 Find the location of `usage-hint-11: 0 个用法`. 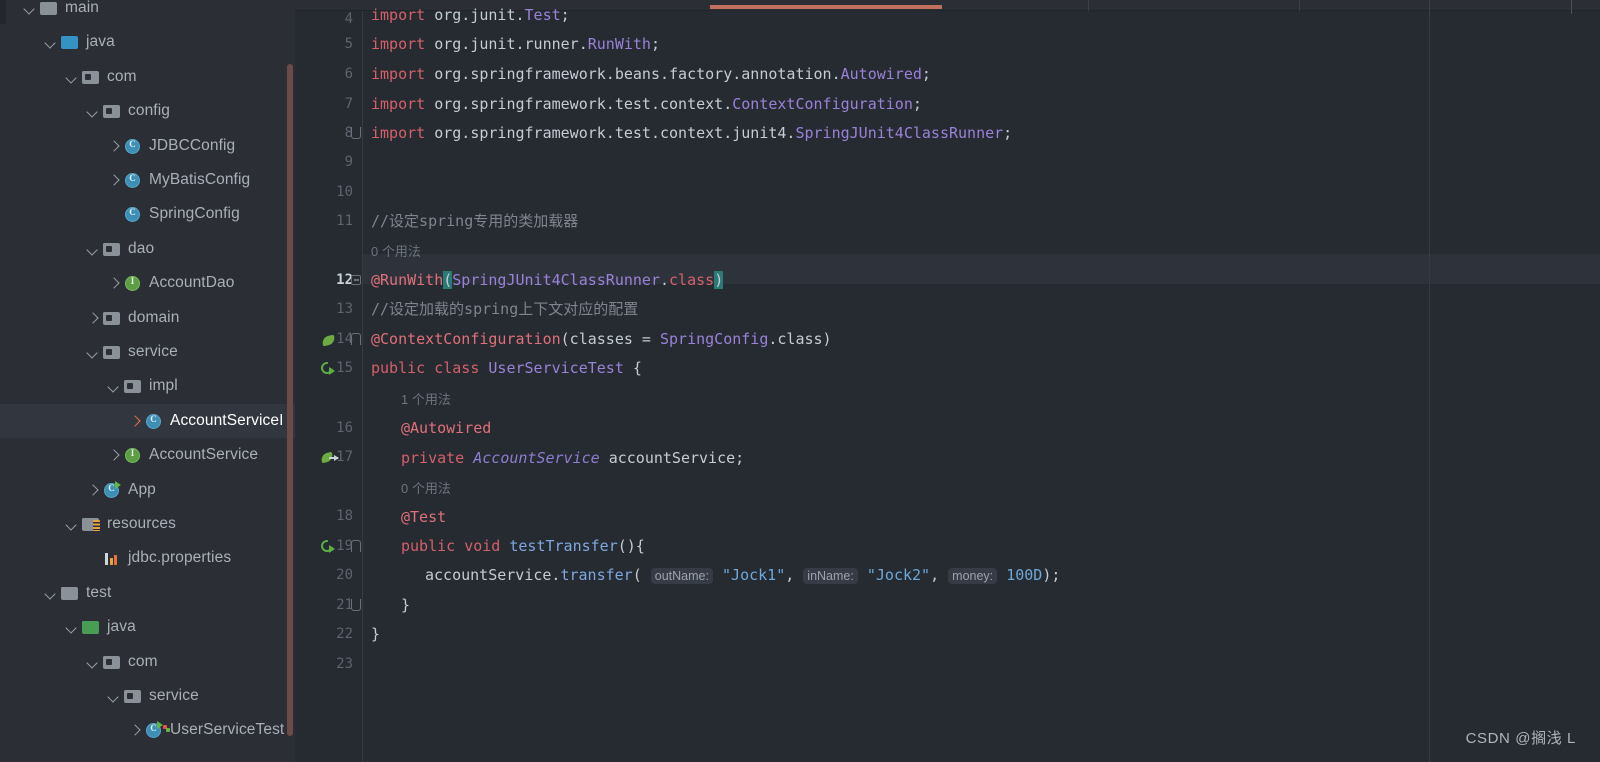

usage-hint-11: 0 个用法 is located at coordinates (396, 251).